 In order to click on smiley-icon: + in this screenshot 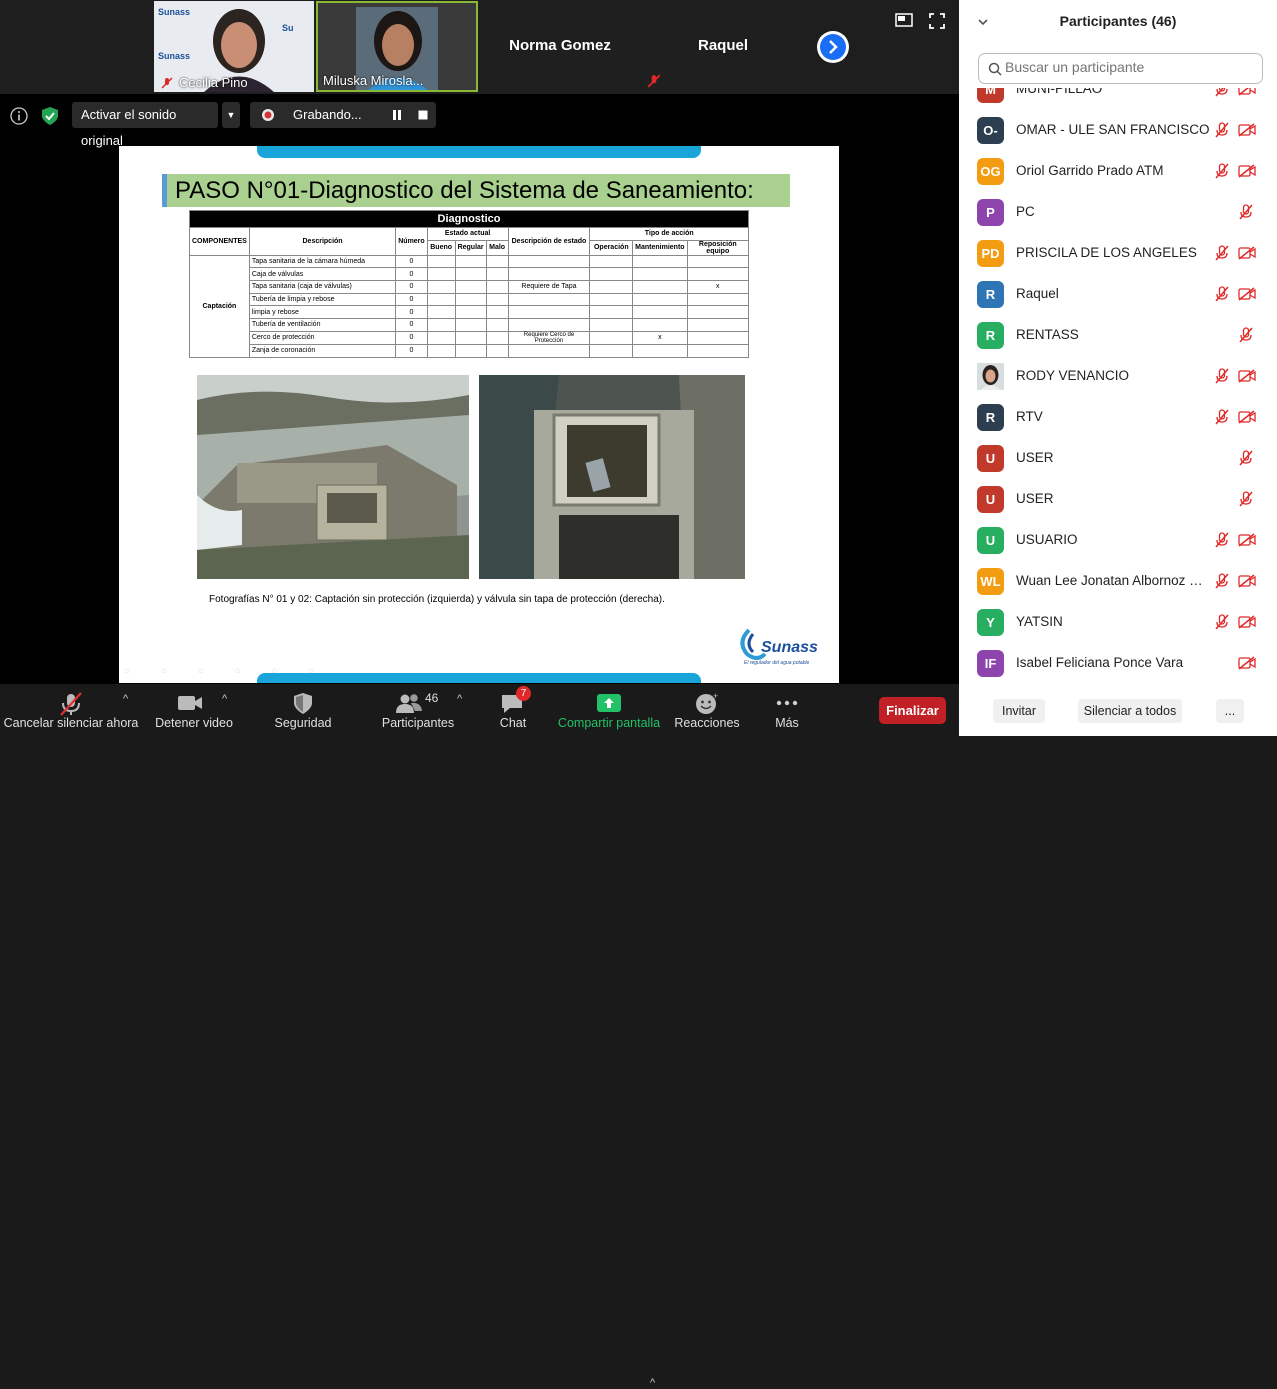, I will do `click(707, 702)`.